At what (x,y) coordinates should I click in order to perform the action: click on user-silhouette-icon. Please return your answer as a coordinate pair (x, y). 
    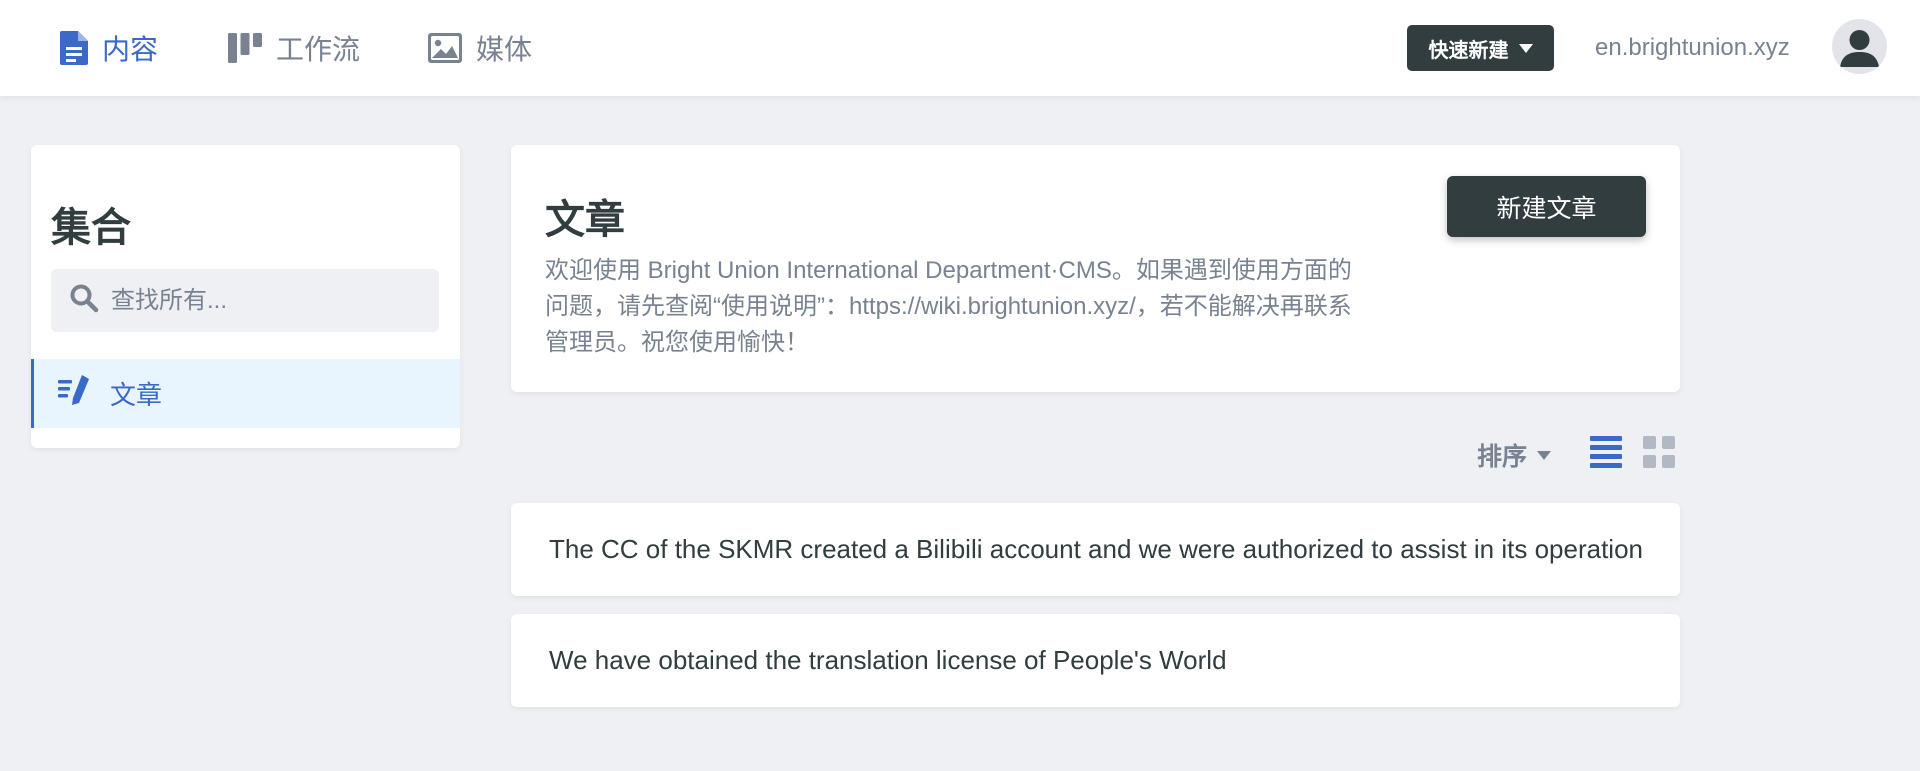
    Looking at the image, I should click on (1859, 48).